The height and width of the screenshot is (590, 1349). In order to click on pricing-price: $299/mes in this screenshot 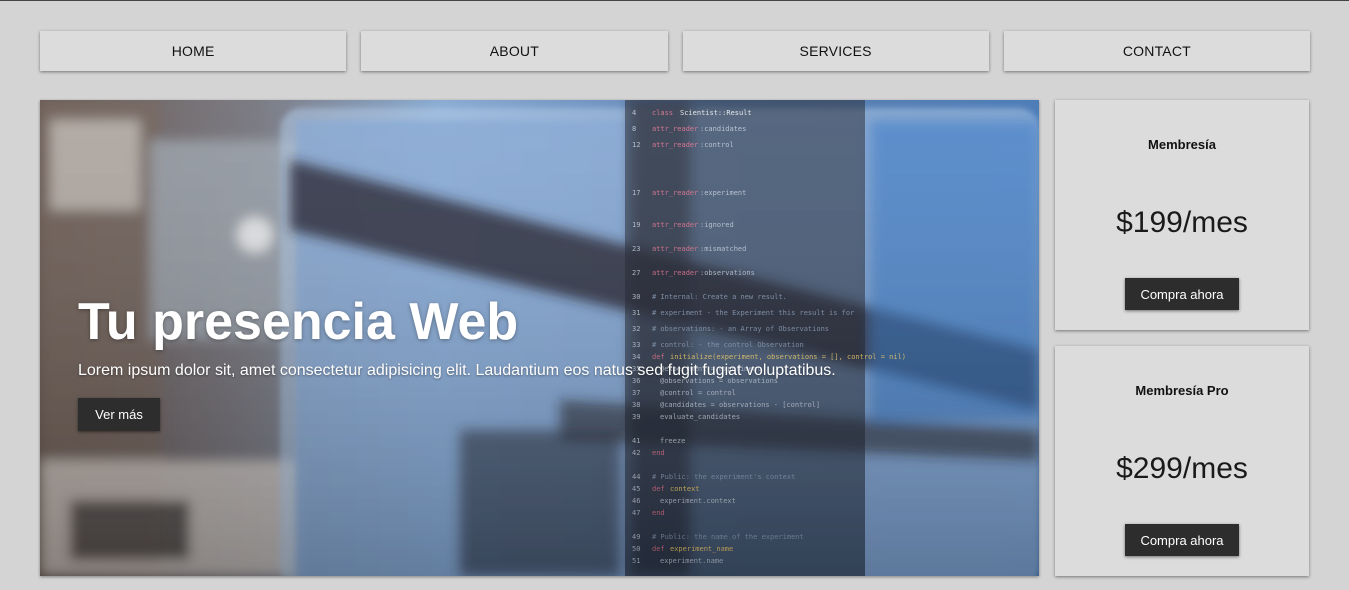, I will do `click(1182, 468)`.